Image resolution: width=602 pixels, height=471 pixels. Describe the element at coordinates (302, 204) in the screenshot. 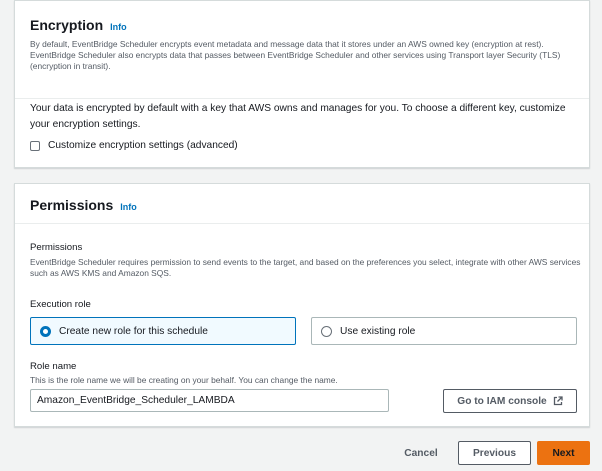

I see `permissions-header: Permissions Info` at that location.